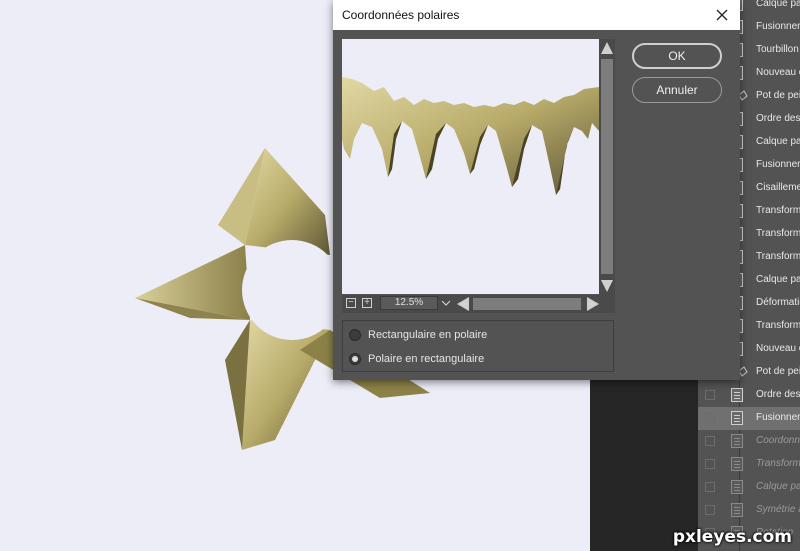 The width and height of the screenshot is (800, 551). I want to click on vertical-scrollbar, so click(607, 167).